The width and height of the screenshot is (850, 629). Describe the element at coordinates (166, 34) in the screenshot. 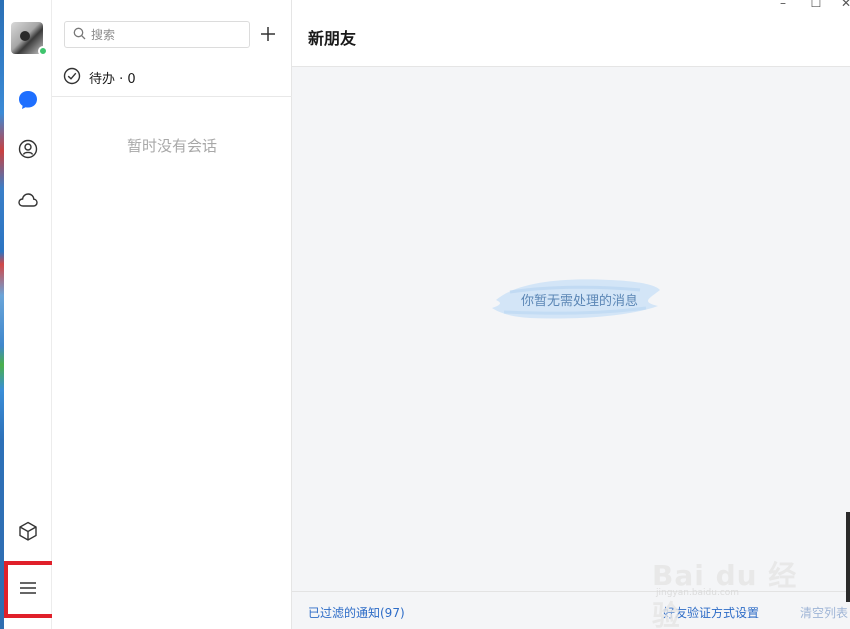

I see `search-input` at that location.